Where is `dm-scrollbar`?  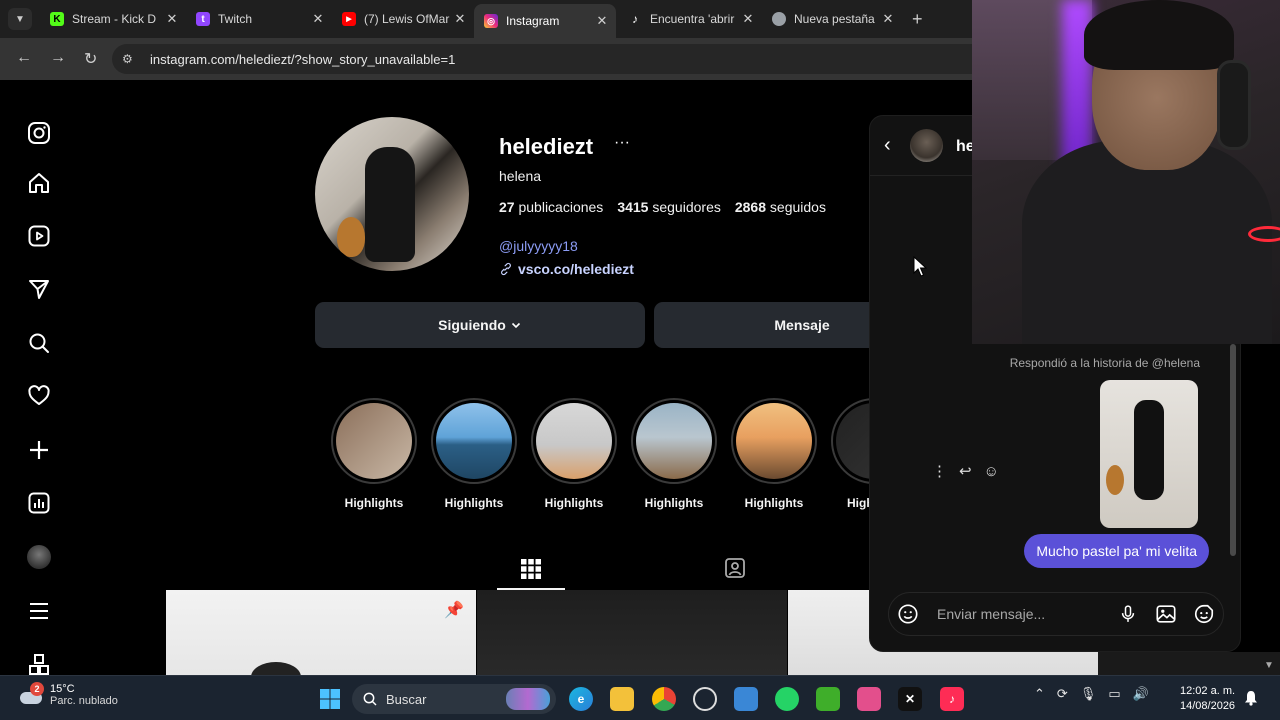 dm-scrollbar is located at coordinates (1233, 450).